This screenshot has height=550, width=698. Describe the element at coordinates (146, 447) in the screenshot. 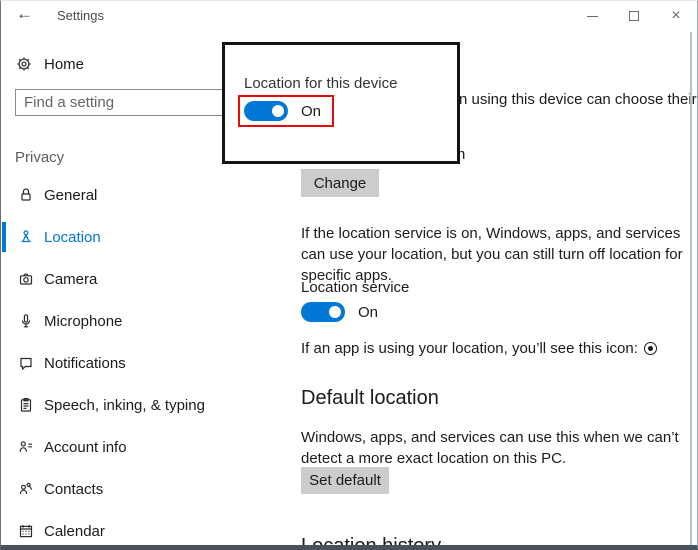

I see `sidebar-item-account-info: Account info` at that location.